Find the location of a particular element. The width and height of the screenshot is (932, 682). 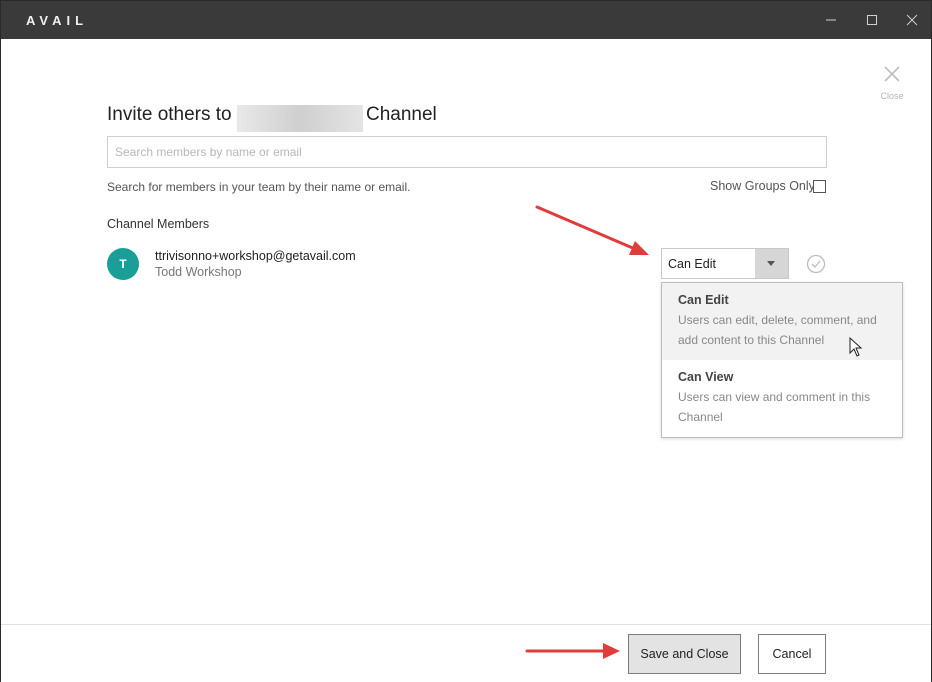

close-icon is located at coordinates (892, 74).